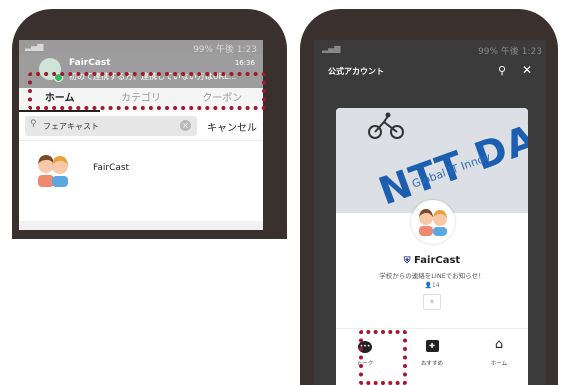 This screenshot has height=385, width=567. I want to click on account-name-row: ⛨ FairCast, so click(432, 260).